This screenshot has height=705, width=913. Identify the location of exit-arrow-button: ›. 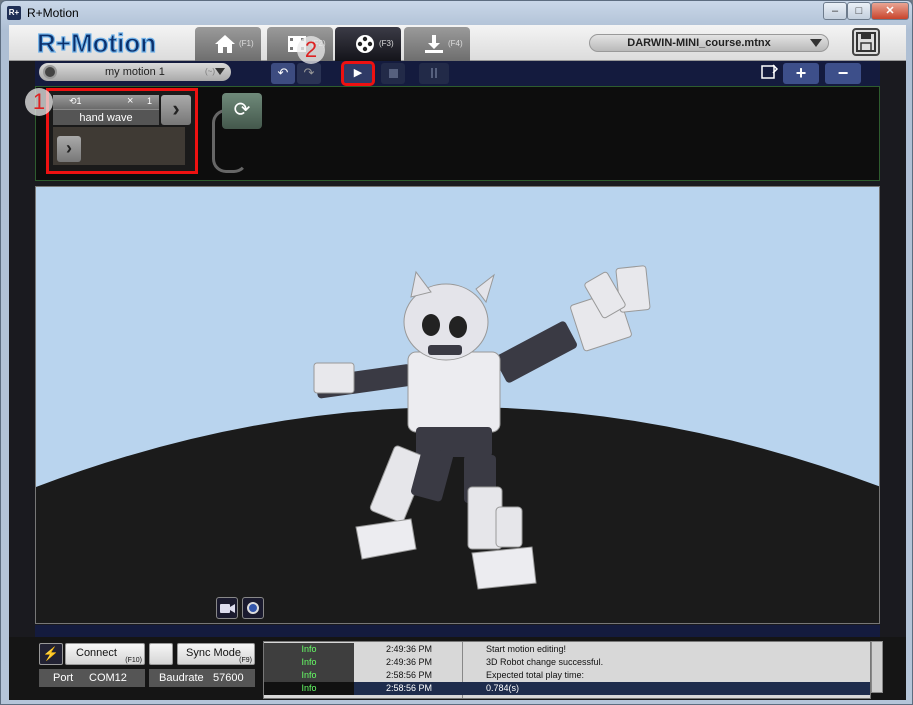
(69, 149).